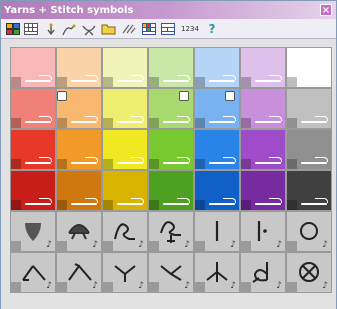 This screenshot has width=337, height=309. What do you see at coordinates (190, 29) in the screenshot?
I see `numbers-button: 1234` at bounding box center [190, 29].